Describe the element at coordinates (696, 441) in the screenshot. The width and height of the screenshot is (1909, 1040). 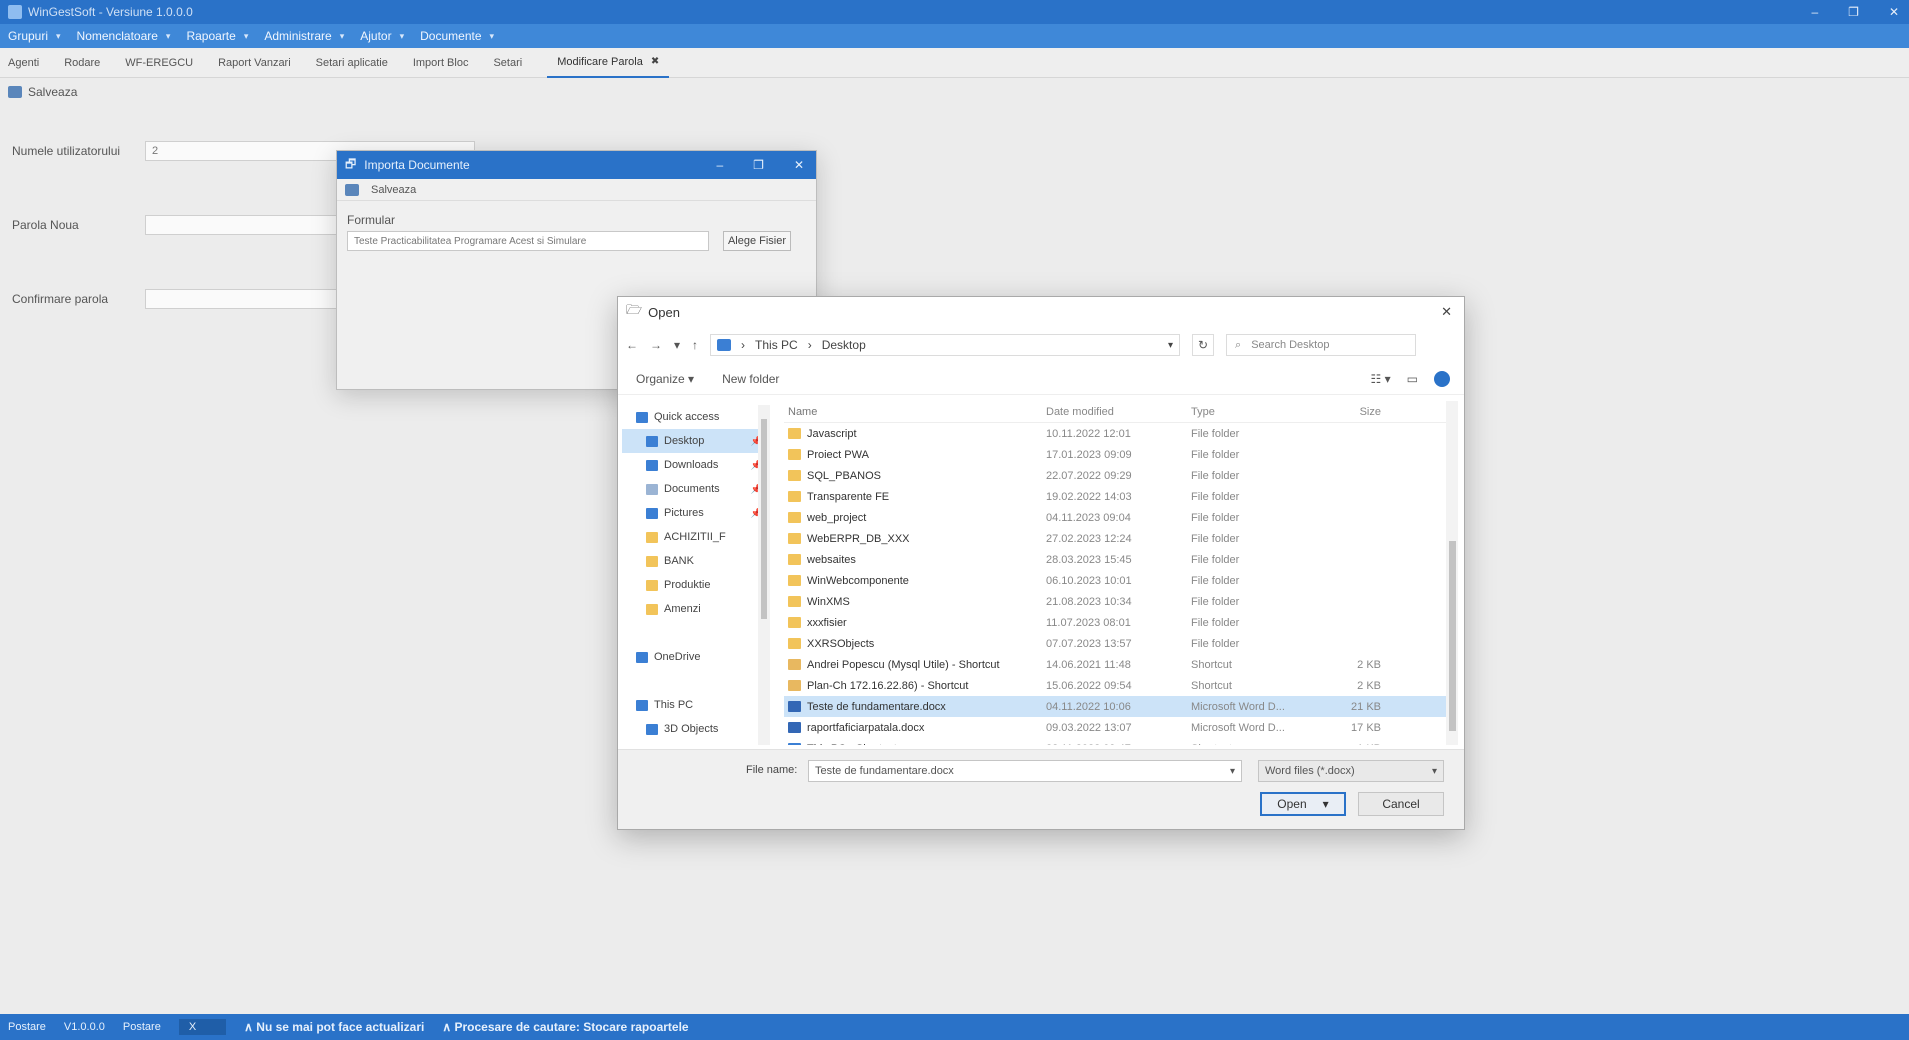
I see `nav-item: Desktop 📌` at that location.